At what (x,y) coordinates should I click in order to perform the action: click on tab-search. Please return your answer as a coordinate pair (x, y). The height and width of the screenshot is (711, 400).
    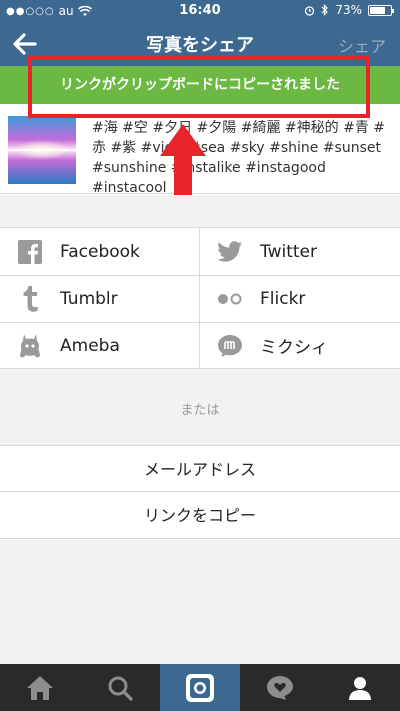
    Looking at the image, I should click on (120, 687).